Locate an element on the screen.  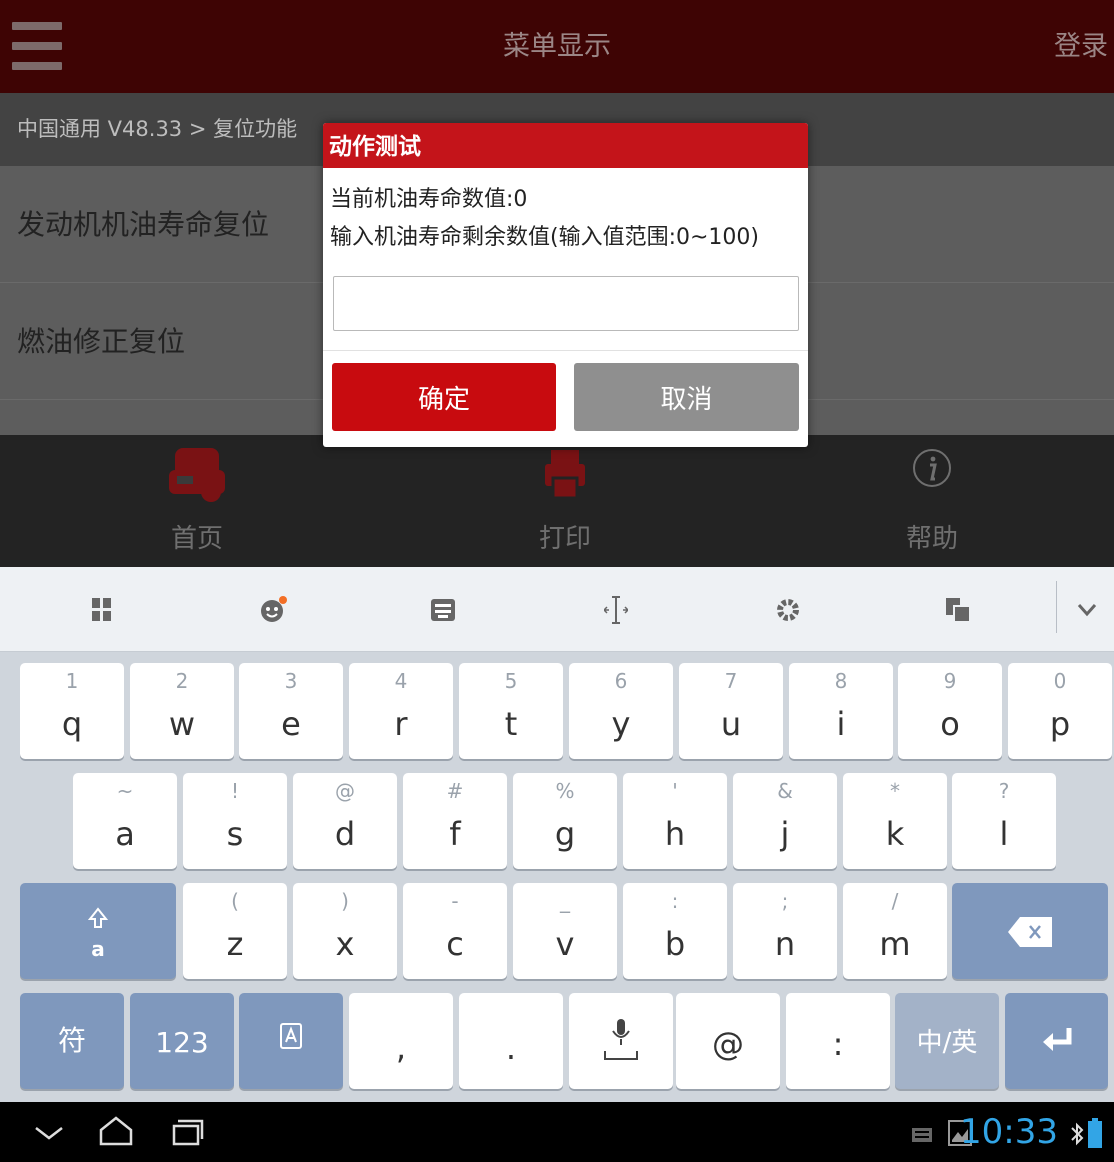
home-button: 首页 is located at coordinates (197, 501).